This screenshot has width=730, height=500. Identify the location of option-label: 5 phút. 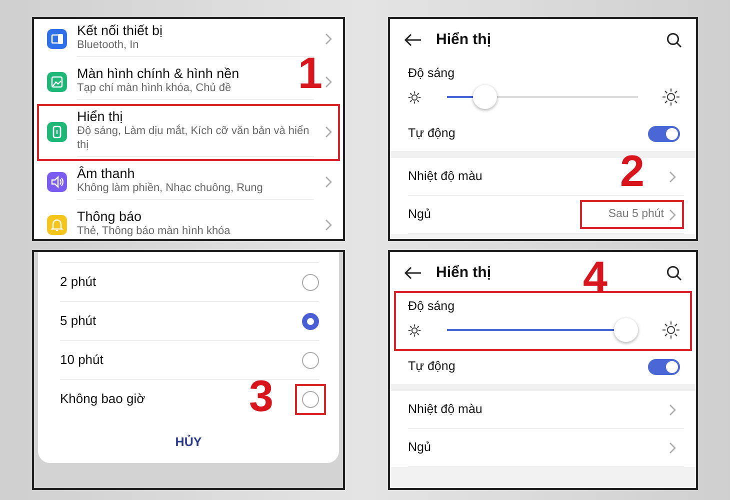
(78, 321).